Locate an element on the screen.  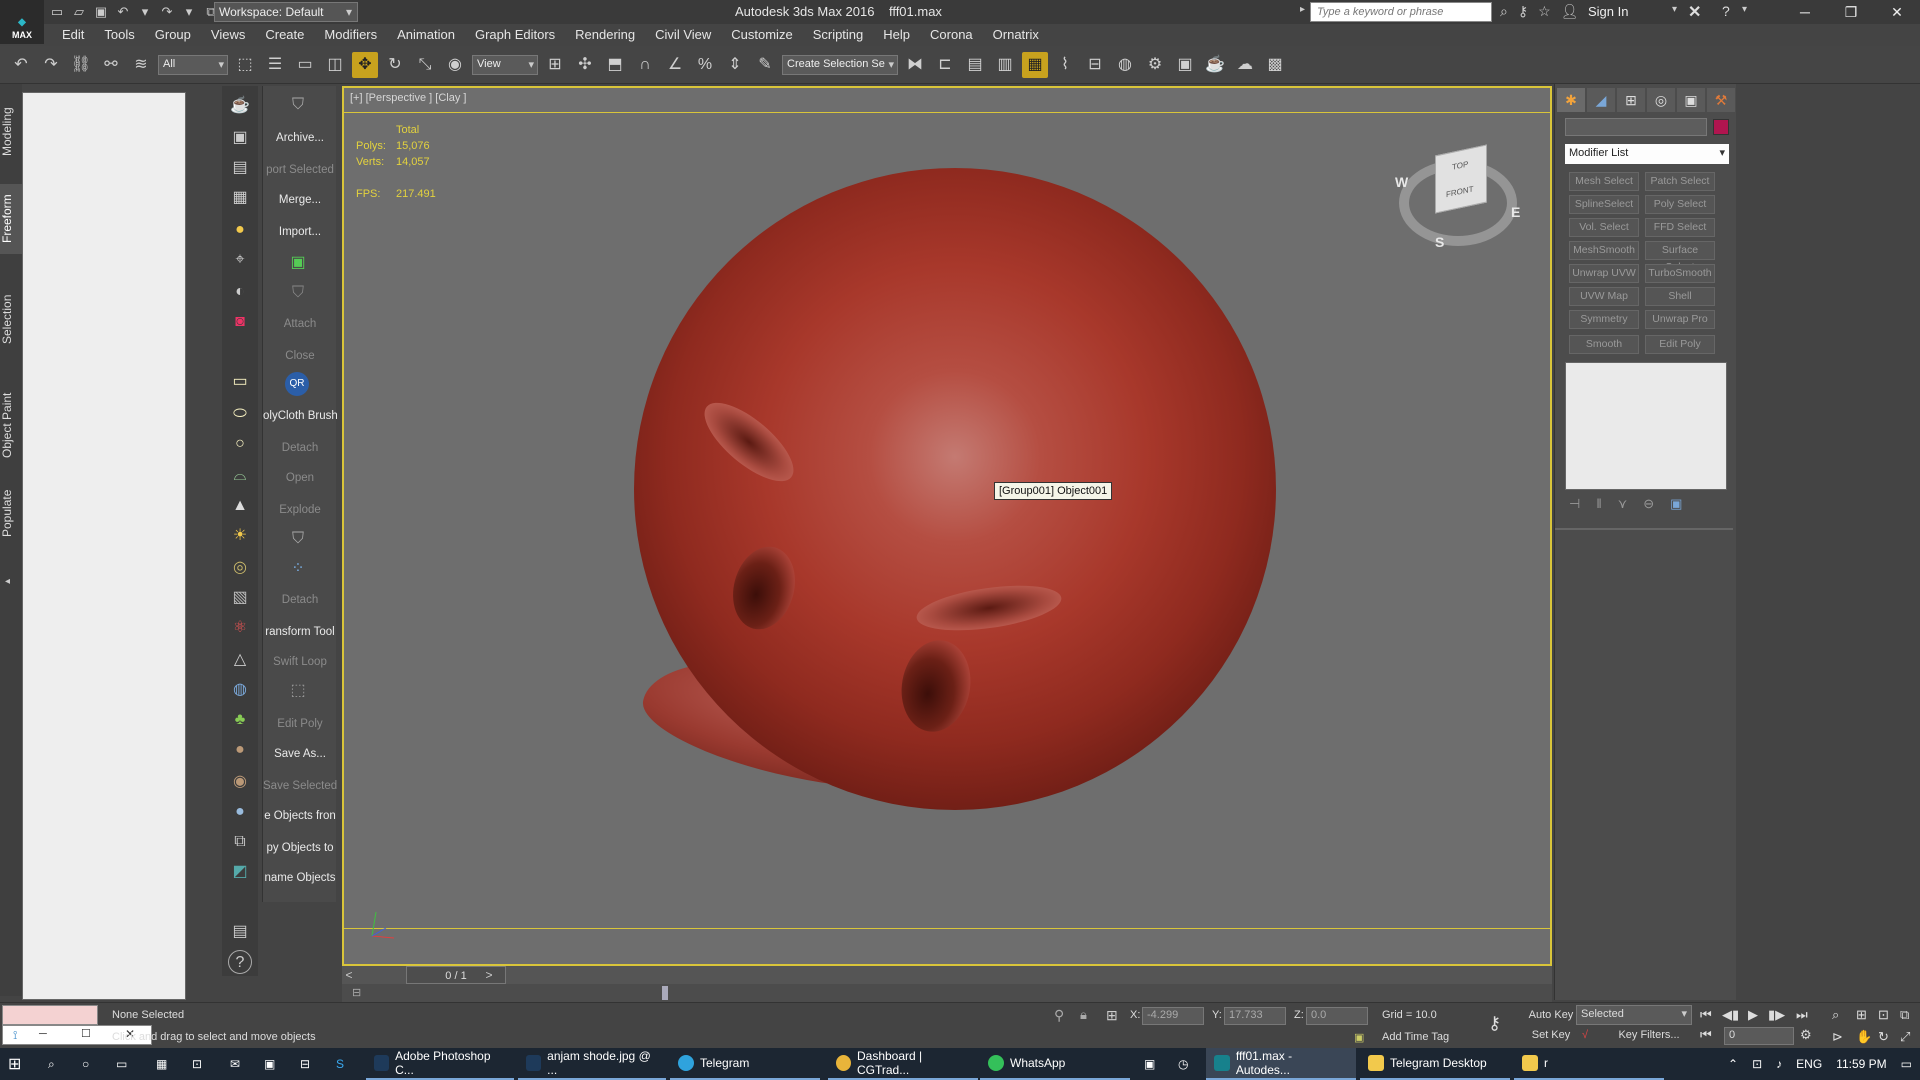
tray-network-icon: ⊡ is located at coordinates (1757, 1064).